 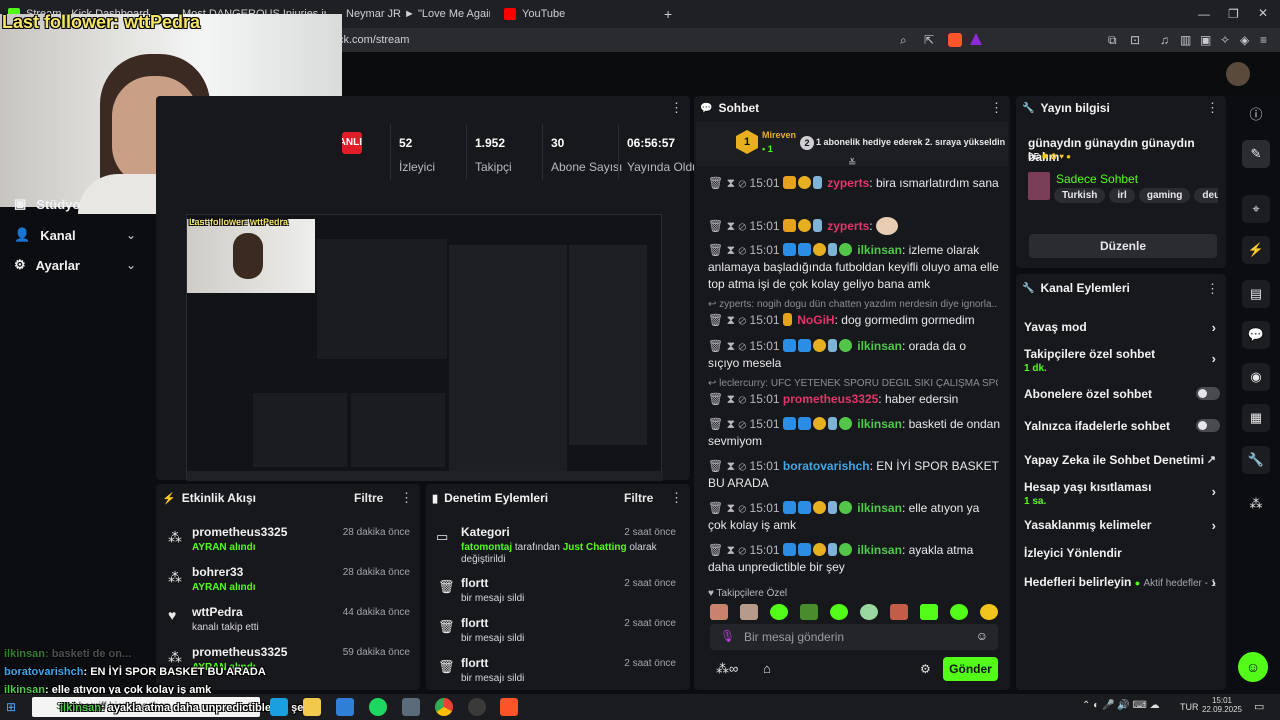 What do you see at coordinates (444, 707) in the screenshot?
I see `chrome-icon` at bounding box center [444, 707].